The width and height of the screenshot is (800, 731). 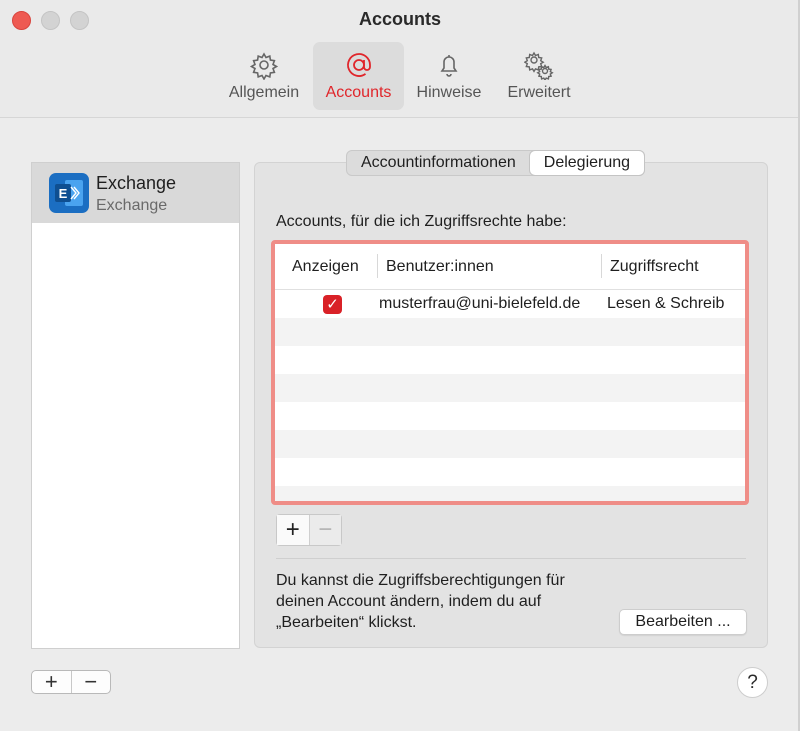 I want to click on bell-icon, so click(x=449, y=66).